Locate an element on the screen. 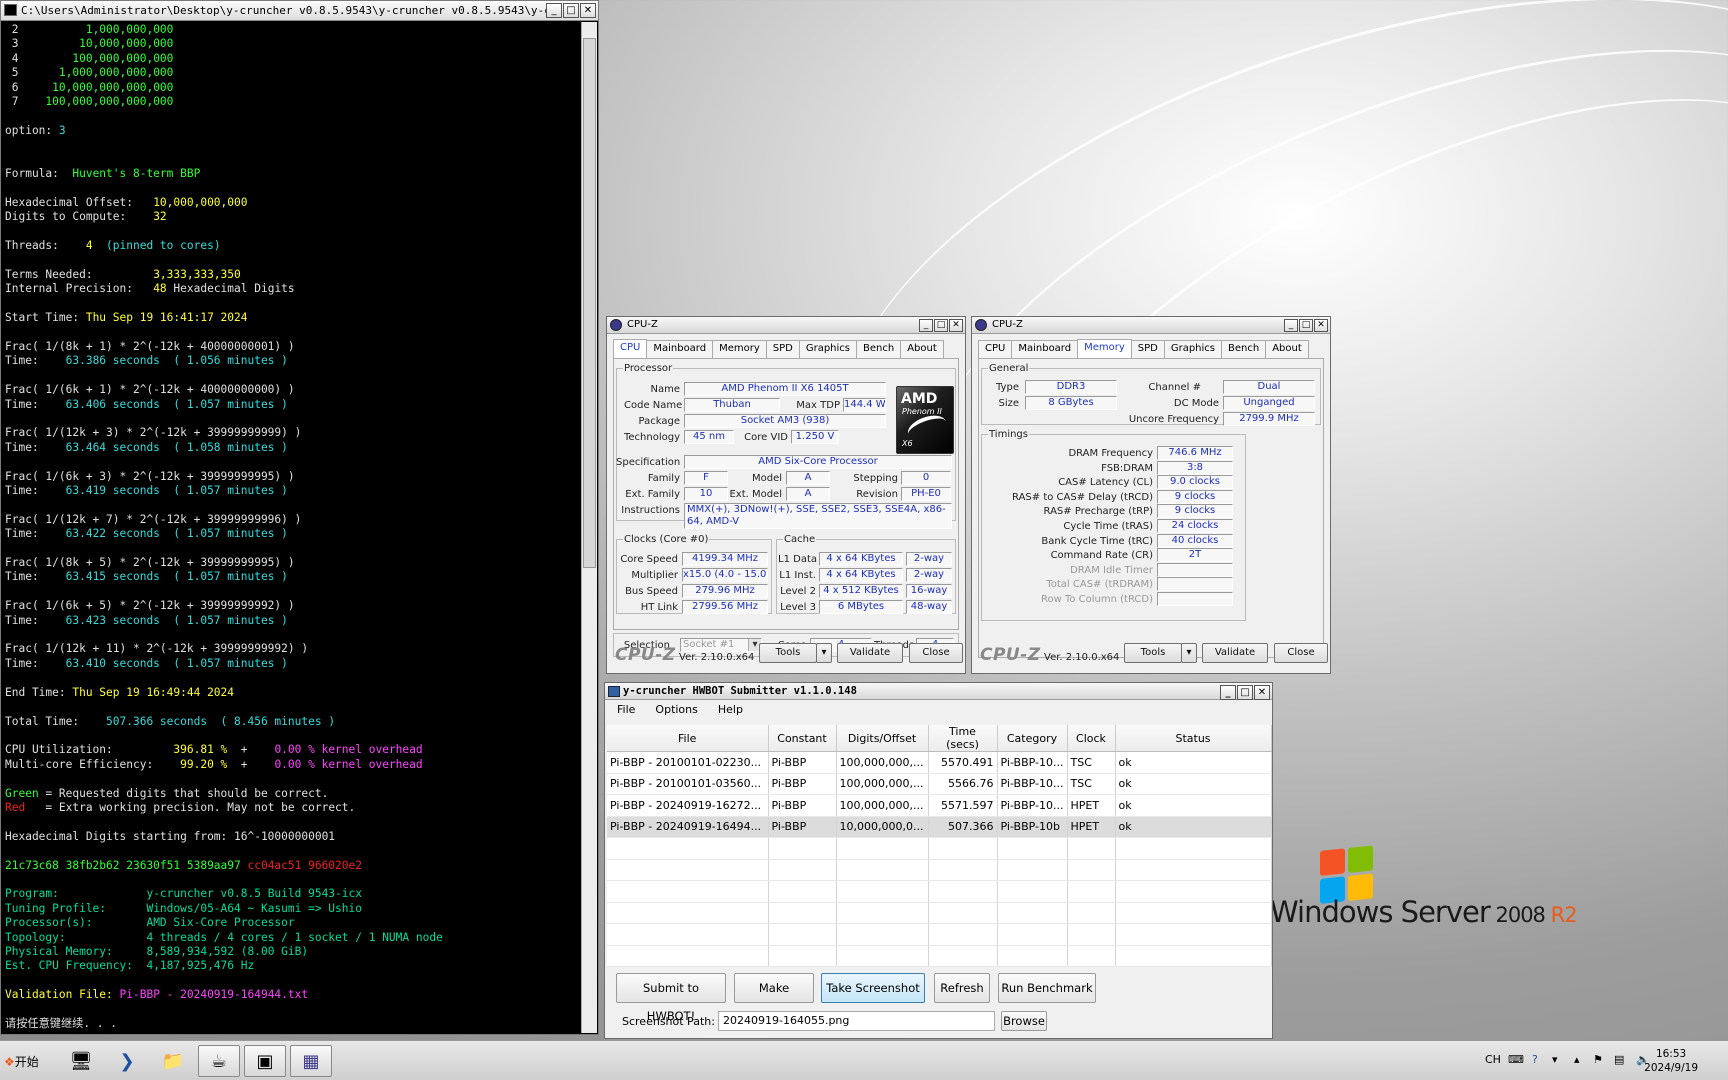 The width and height of the screenshot is (1728, 1080). screenshot-path-input: 20240919-164055.png is located at coordinates (856, 1021).